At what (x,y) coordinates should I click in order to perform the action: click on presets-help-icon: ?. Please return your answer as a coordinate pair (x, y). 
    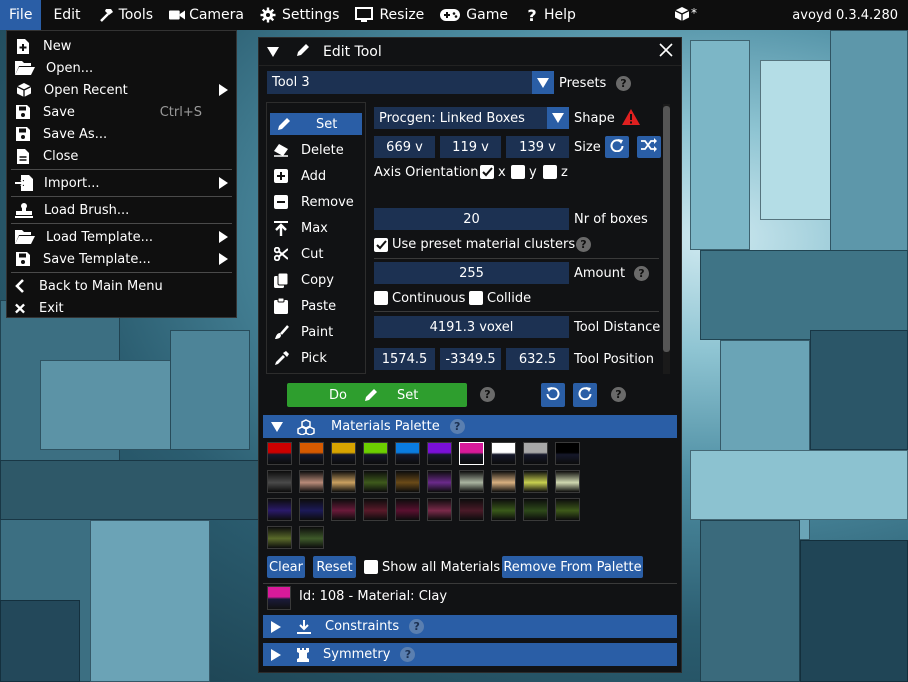
    Looking at the image, I should click on (623, 83).